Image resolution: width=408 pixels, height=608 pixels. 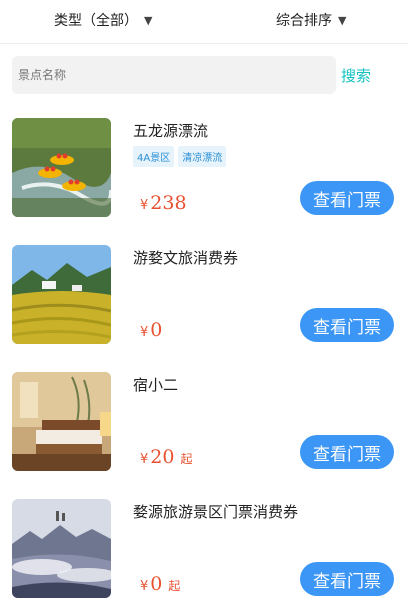 I want to click on type-filter-dropdown: 类型（全部） ▼, so click(x=103, y=20).